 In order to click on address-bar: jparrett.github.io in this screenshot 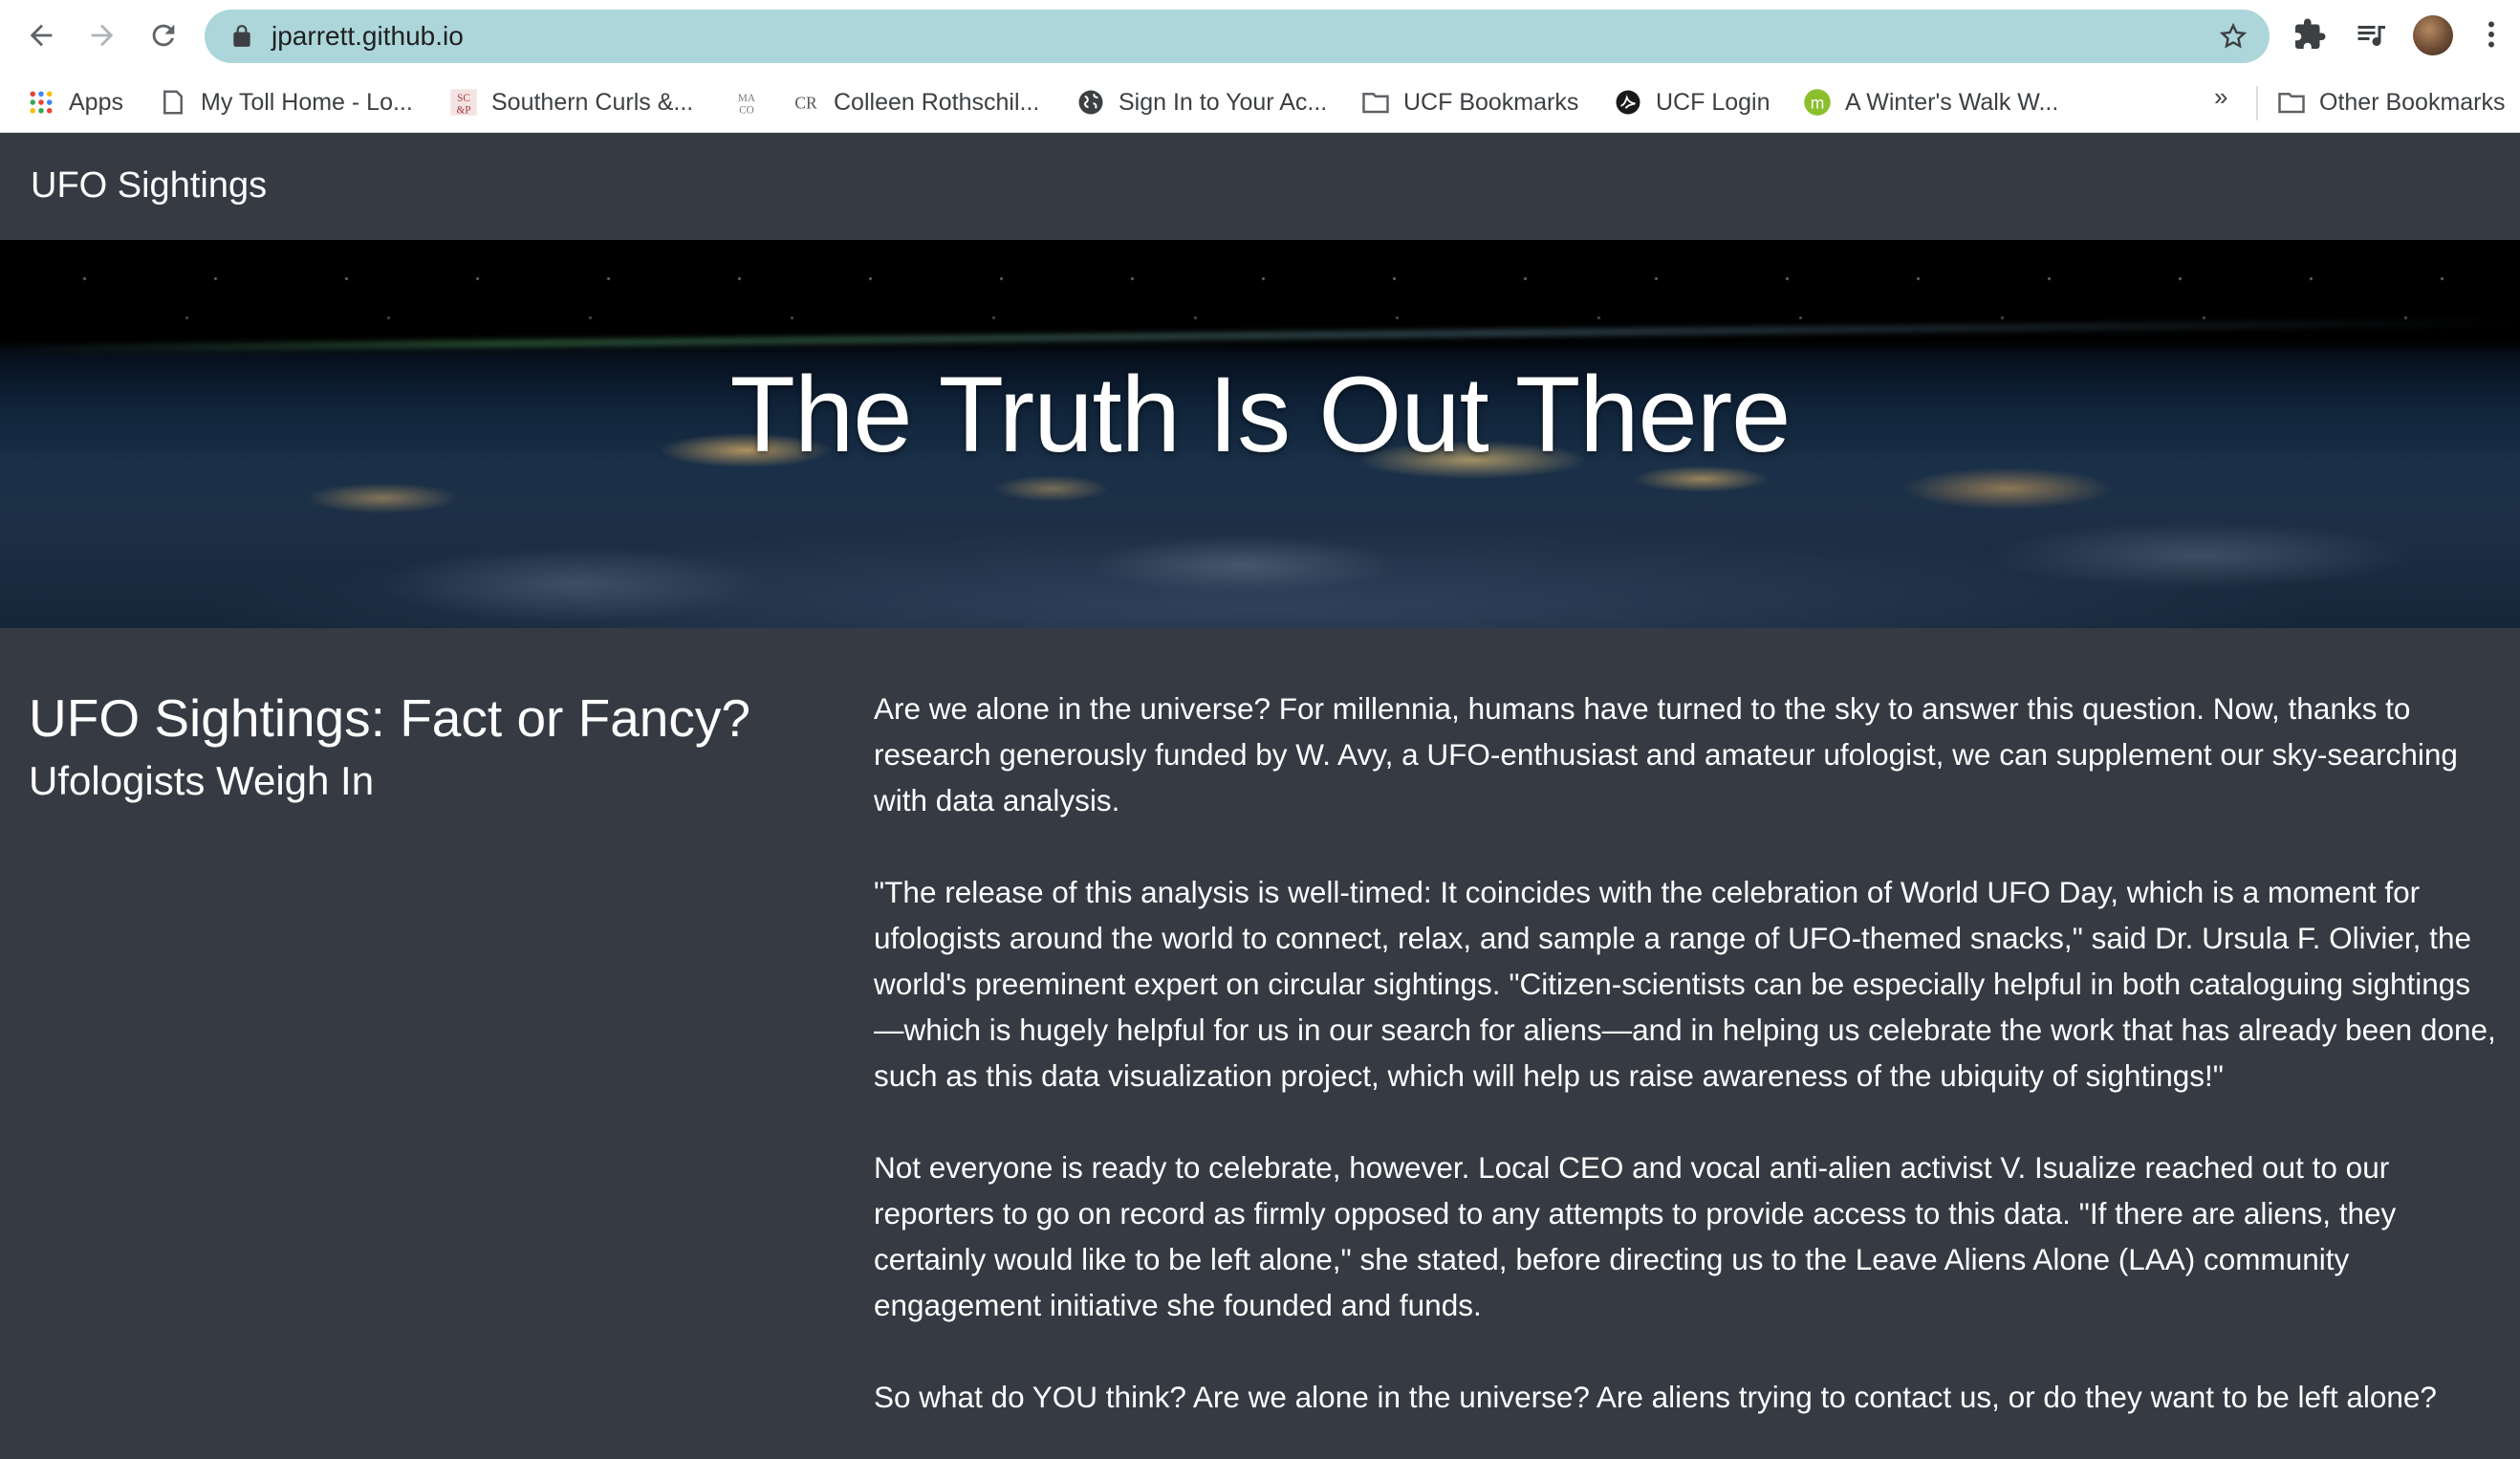, I will do `click(1238, 36)`.